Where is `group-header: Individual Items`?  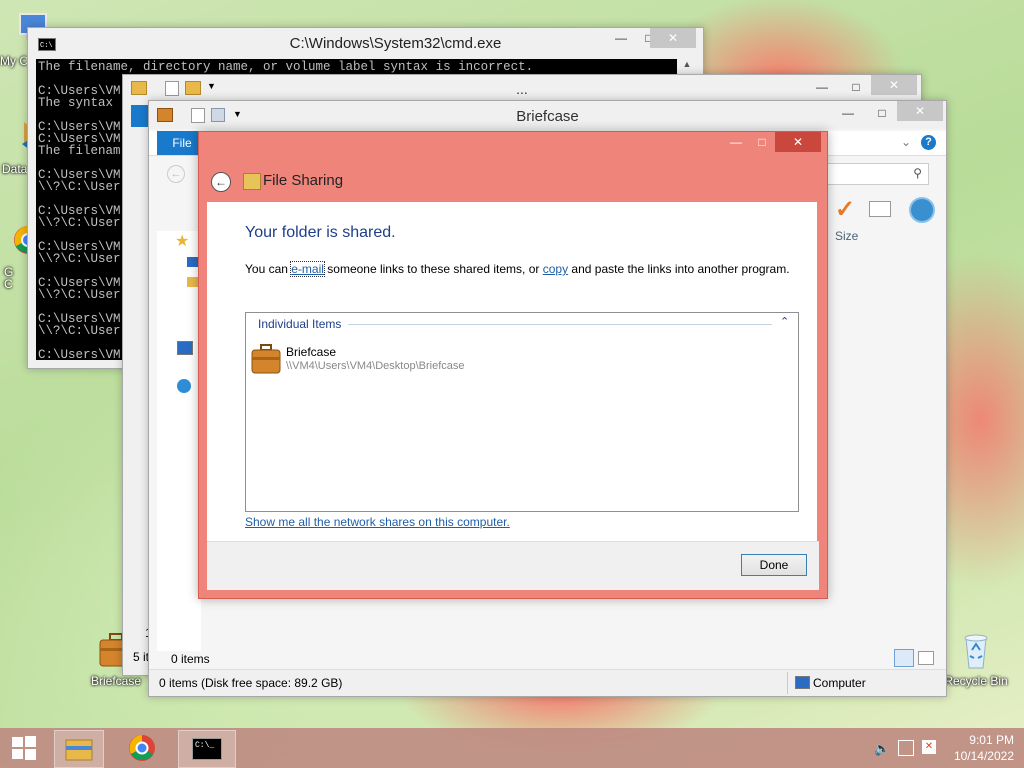
group-header: Individual Items is located at coordinates (300, 324).